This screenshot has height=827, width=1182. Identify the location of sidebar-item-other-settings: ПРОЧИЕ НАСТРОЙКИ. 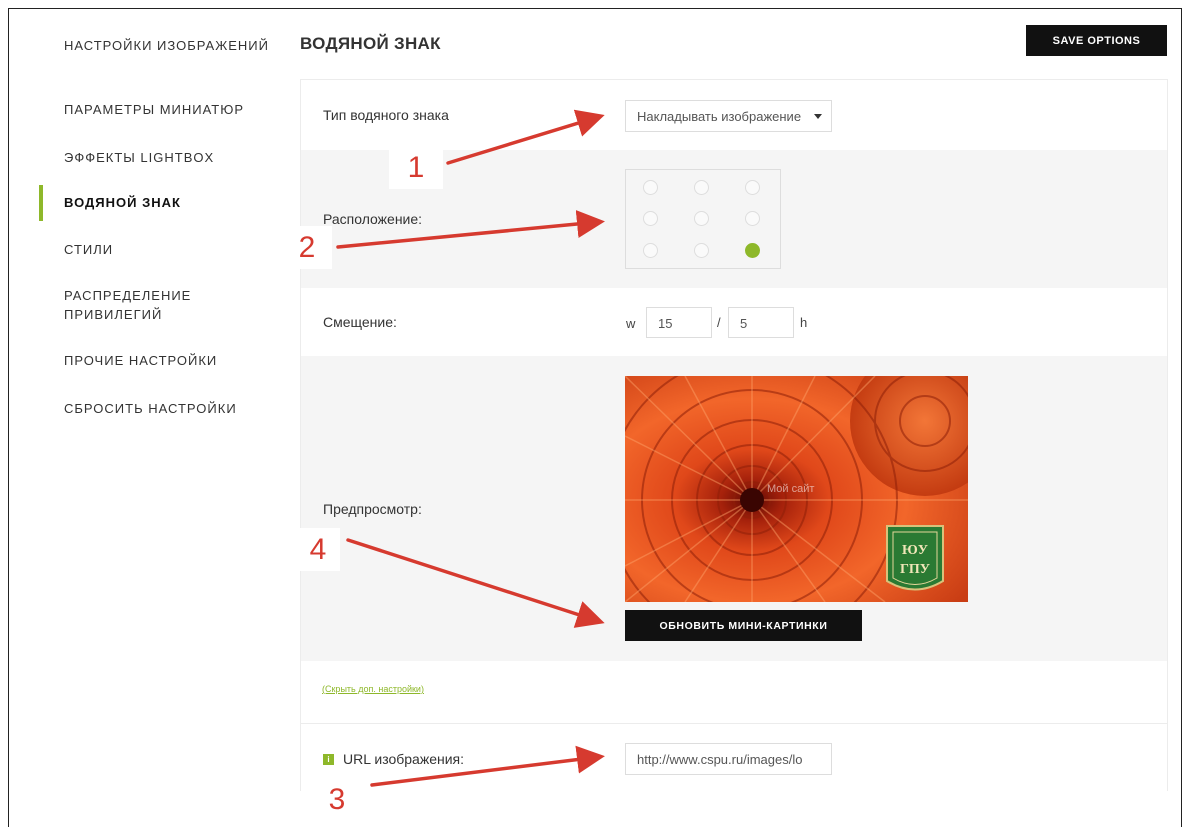
(169, 360).